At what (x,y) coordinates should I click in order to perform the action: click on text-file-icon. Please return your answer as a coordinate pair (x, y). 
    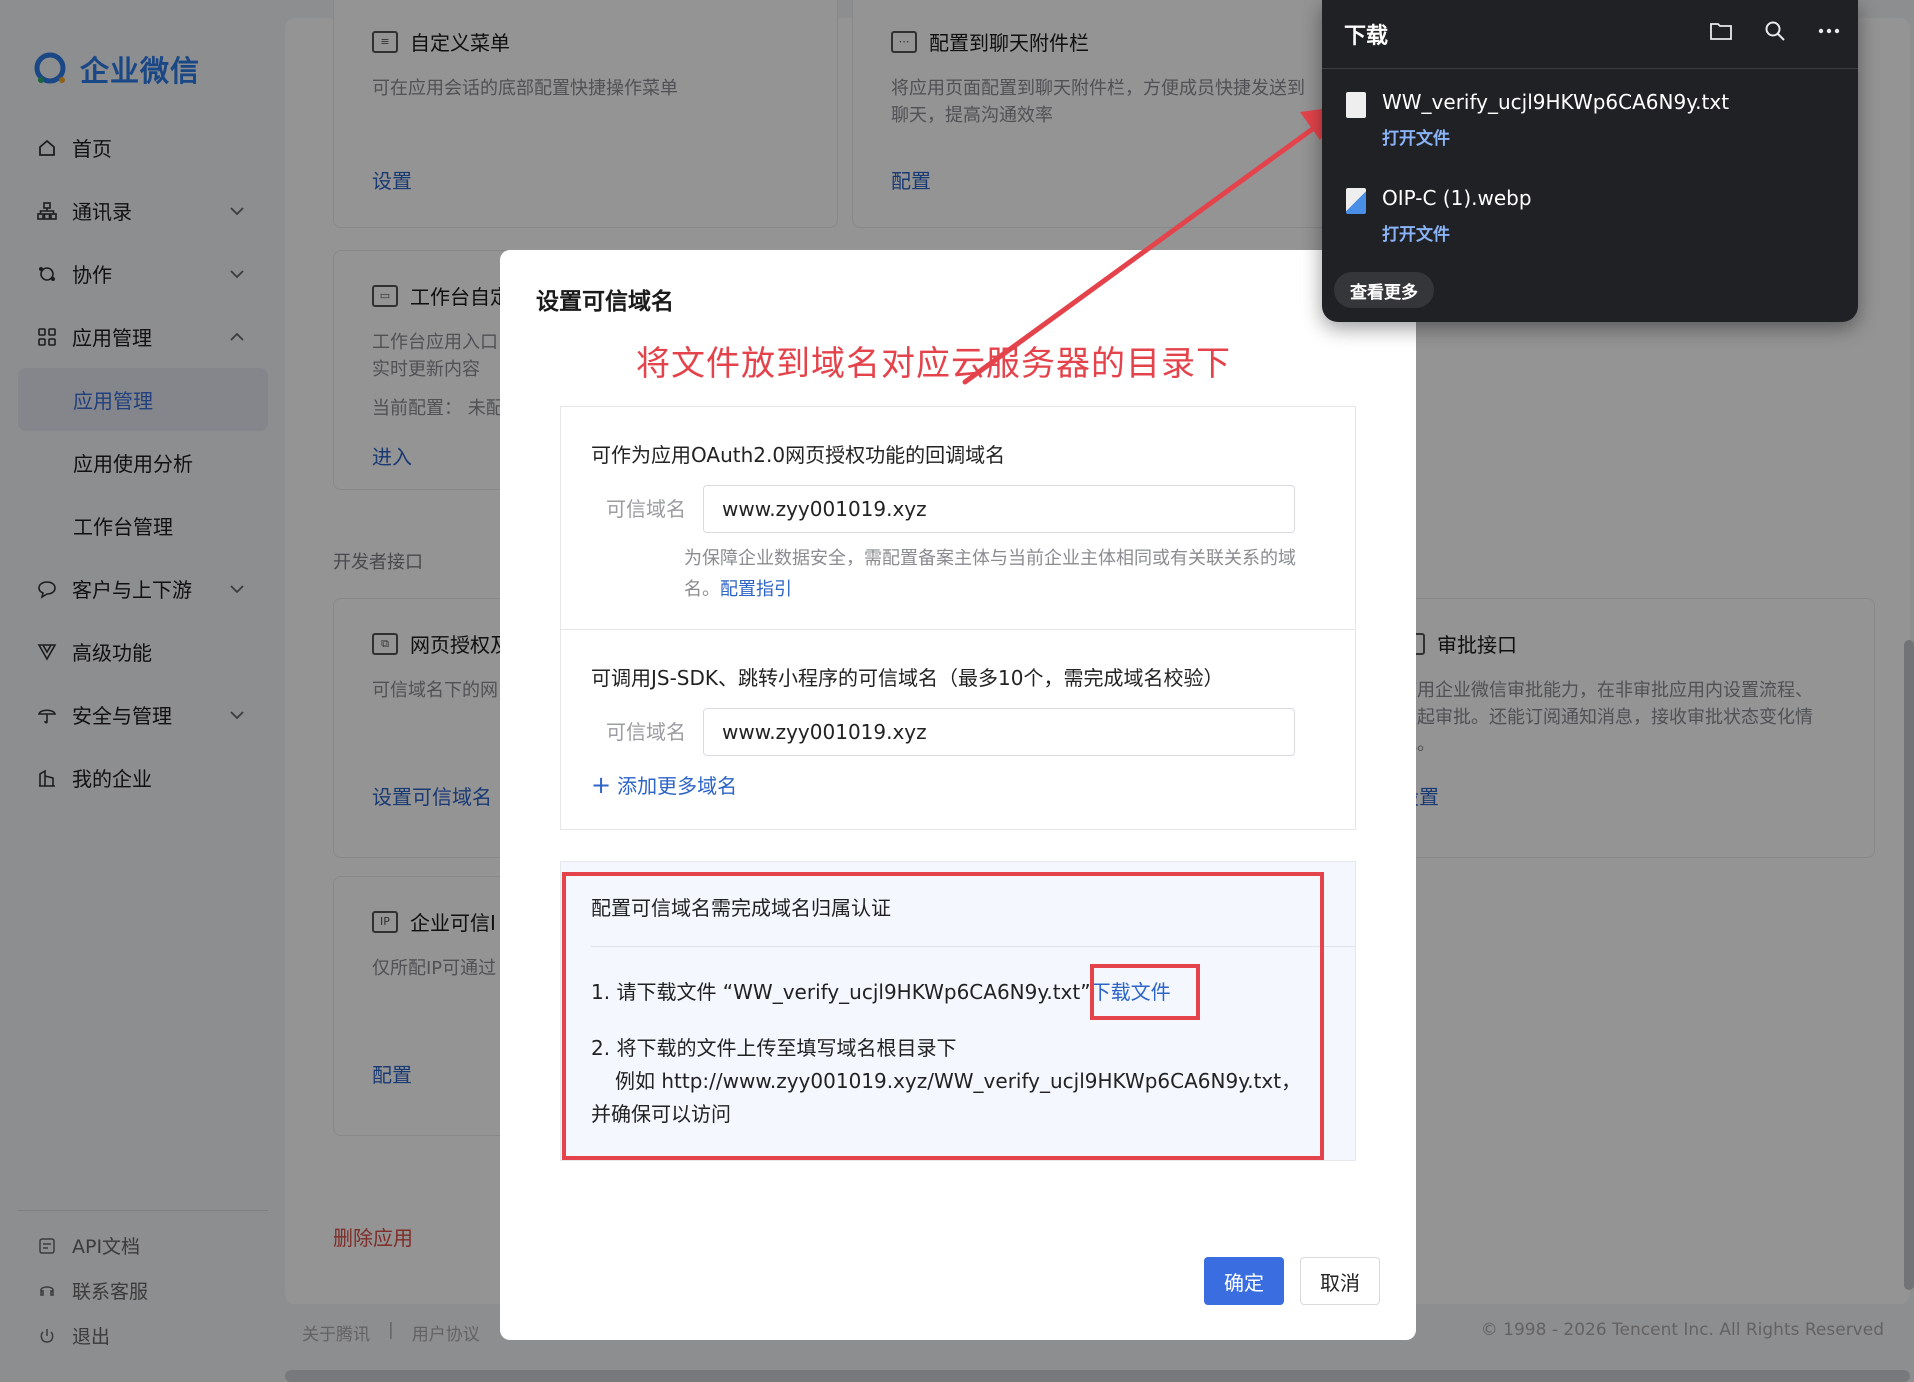
    Looking at the image, I should click on (1356, 105).